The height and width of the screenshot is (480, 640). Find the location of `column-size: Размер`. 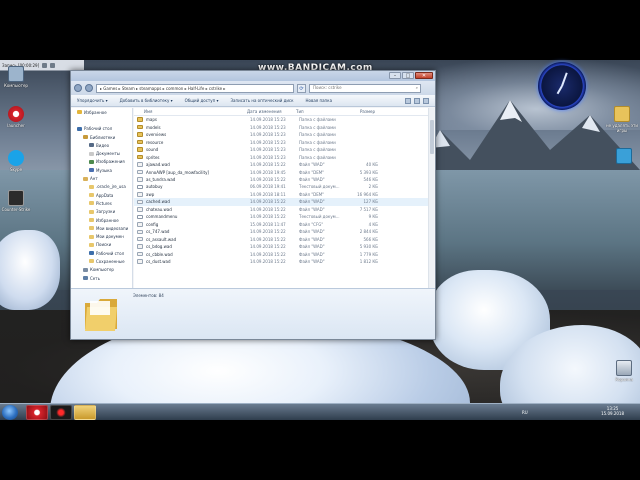

column-size: Размер is located at coordinates (360, 111).